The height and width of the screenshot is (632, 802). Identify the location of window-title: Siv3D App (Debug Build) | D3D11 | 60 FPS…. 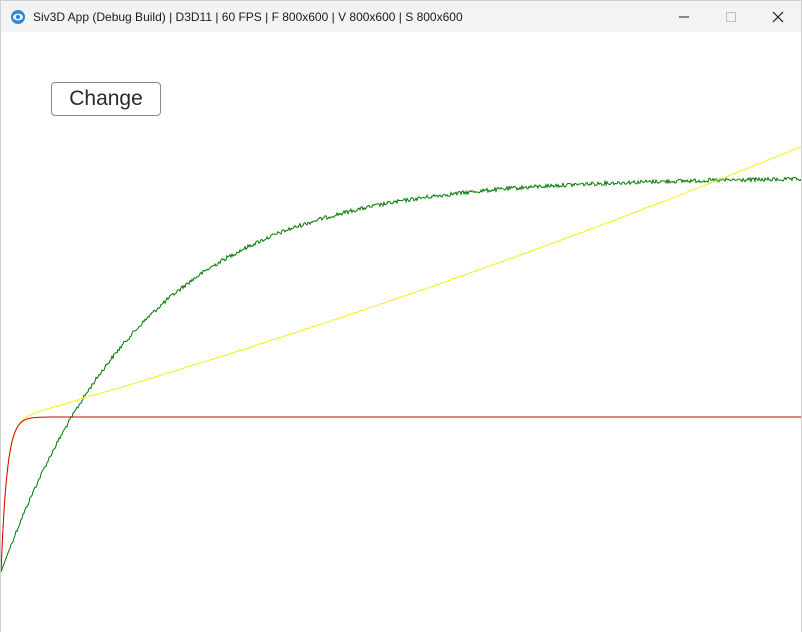
(248, 16).